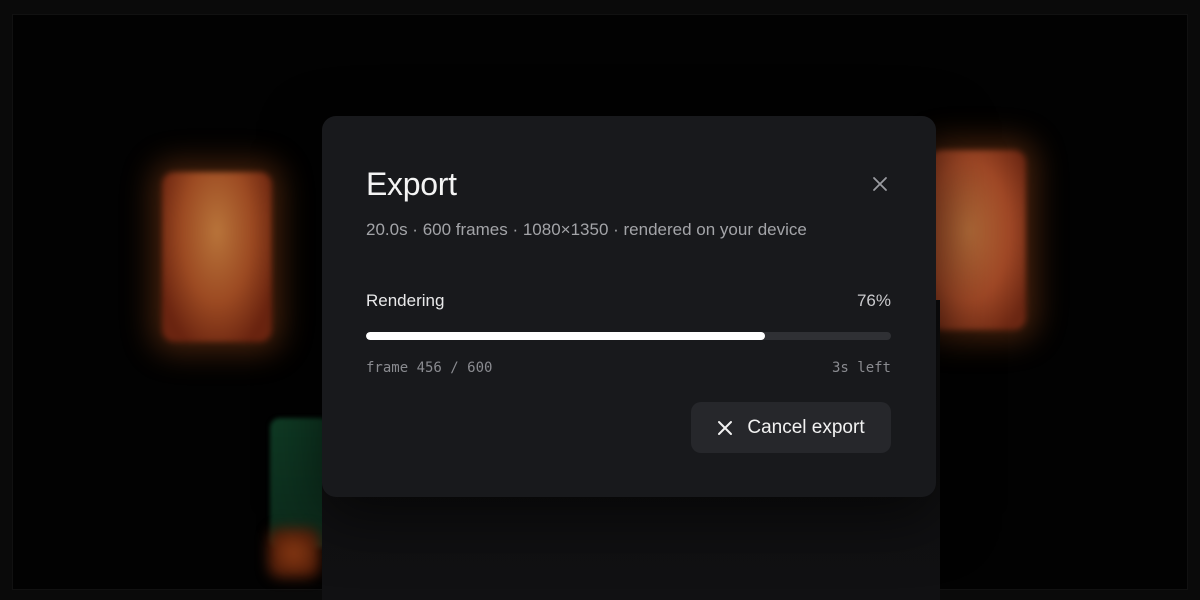 This screenshot has width=1200, height=600. I want to click on progress-percent: 76%, so click(873, 300).